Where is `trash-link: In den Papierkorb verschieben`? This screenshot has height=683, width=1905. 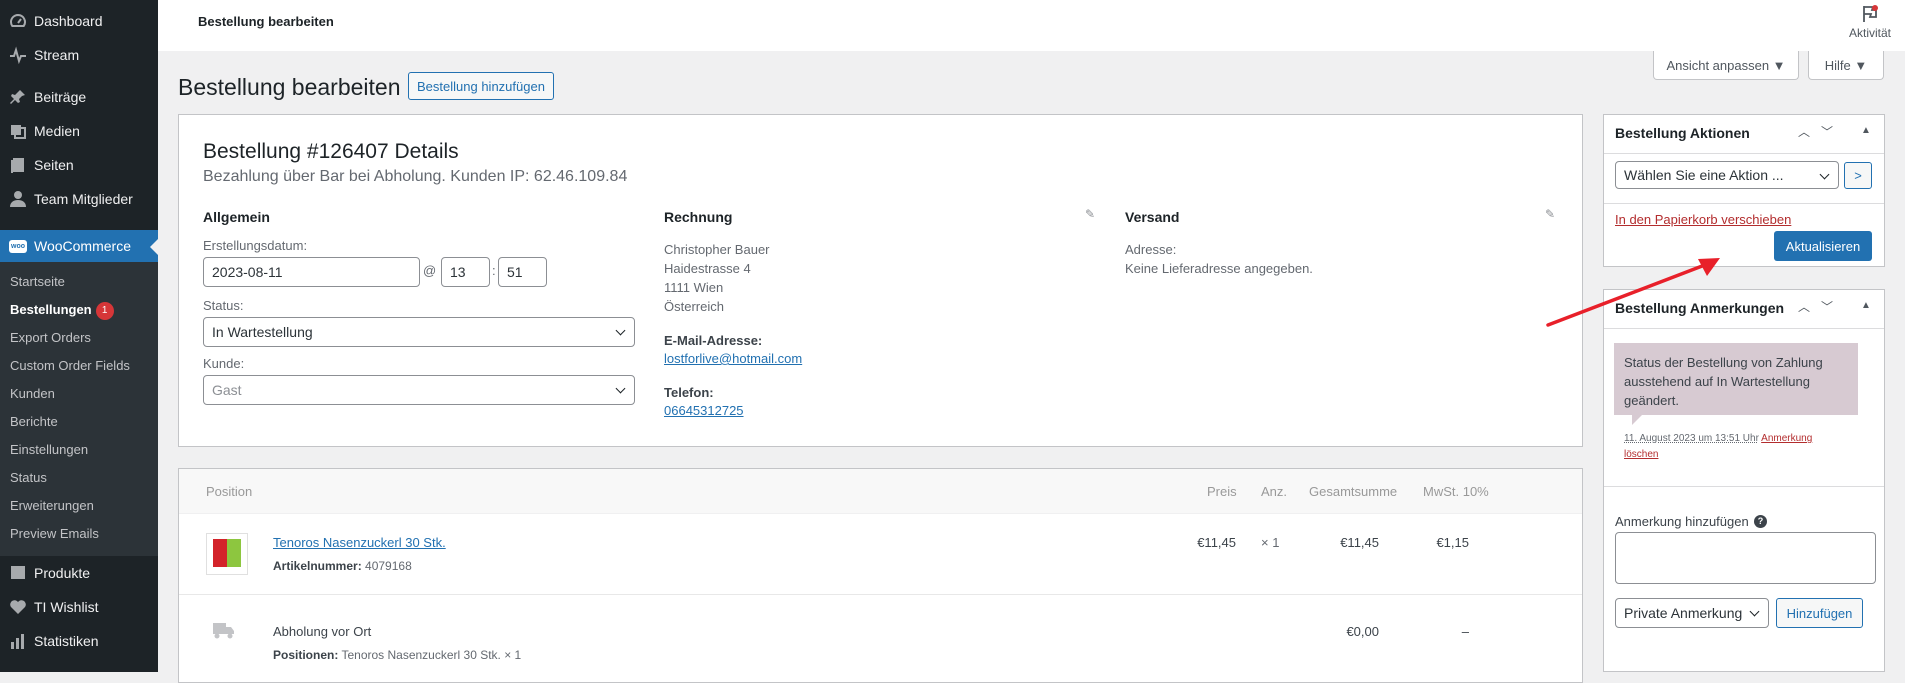 trash-link: In den Papierkorb verschieben is located at coordinates (1703, 219).